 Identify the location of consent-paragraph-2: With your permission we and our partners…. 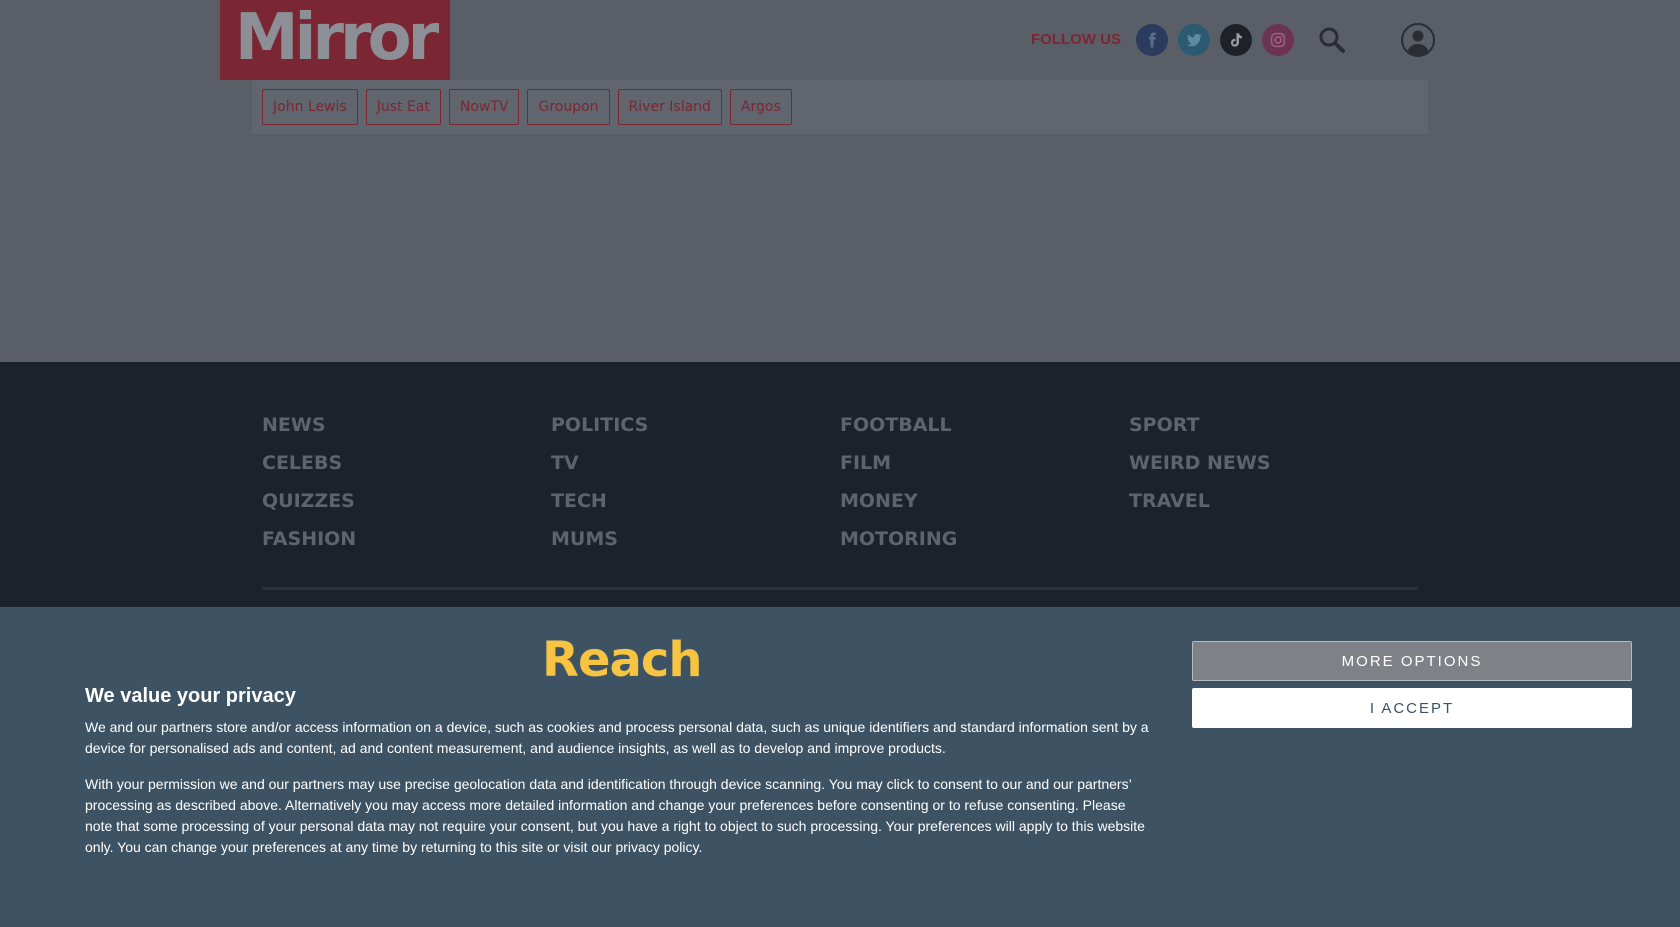
(615, 815).